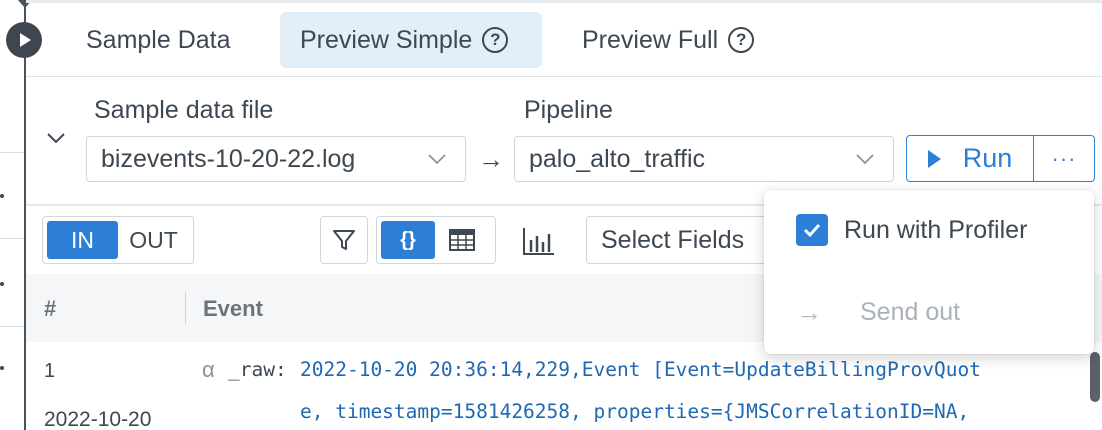 This screenshot has height=430, width=1102. I want to click on run-options-menu: Run with Profiler → Send out, so click(929, 272).